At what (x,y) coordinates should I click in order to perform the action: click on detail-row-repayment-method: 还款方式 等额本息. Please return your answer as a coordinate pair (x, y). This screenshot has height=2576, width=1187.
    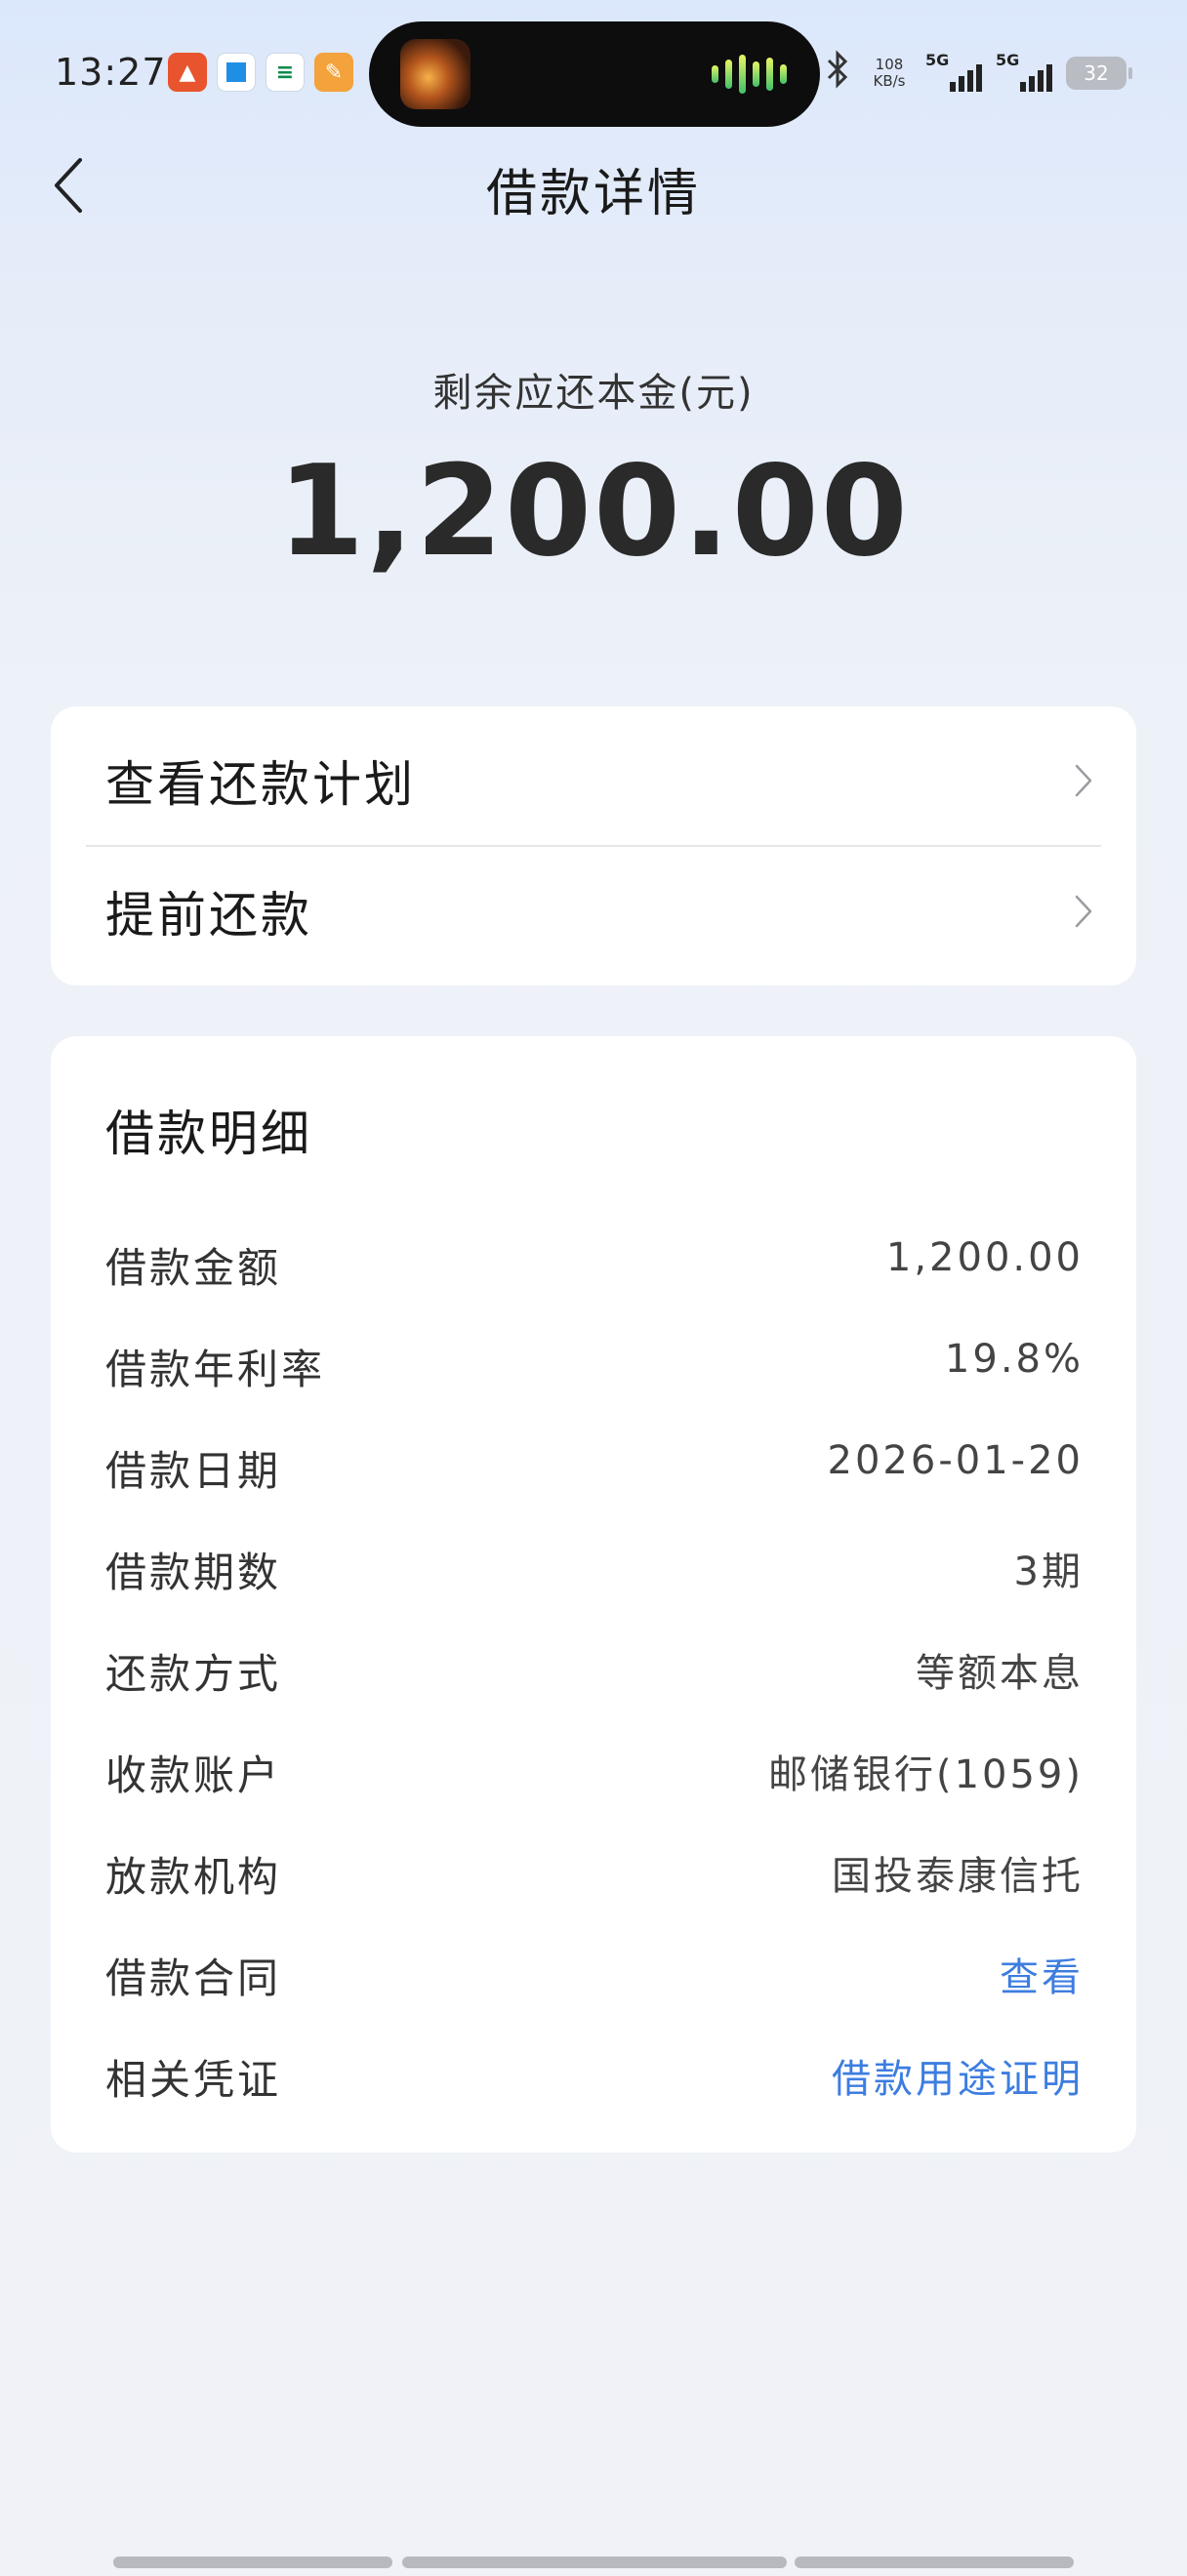
    Looking at the image, I should click on (593, 1667).